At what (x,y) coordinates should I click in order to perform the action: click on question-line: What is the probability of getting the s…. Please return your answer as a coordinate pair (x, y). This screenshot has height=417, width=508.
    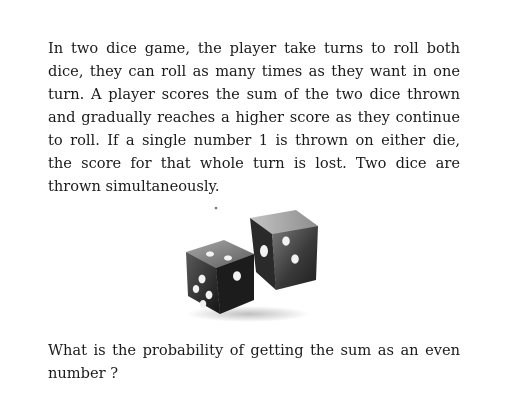
    Looking at the image, I should click on (254, 350).